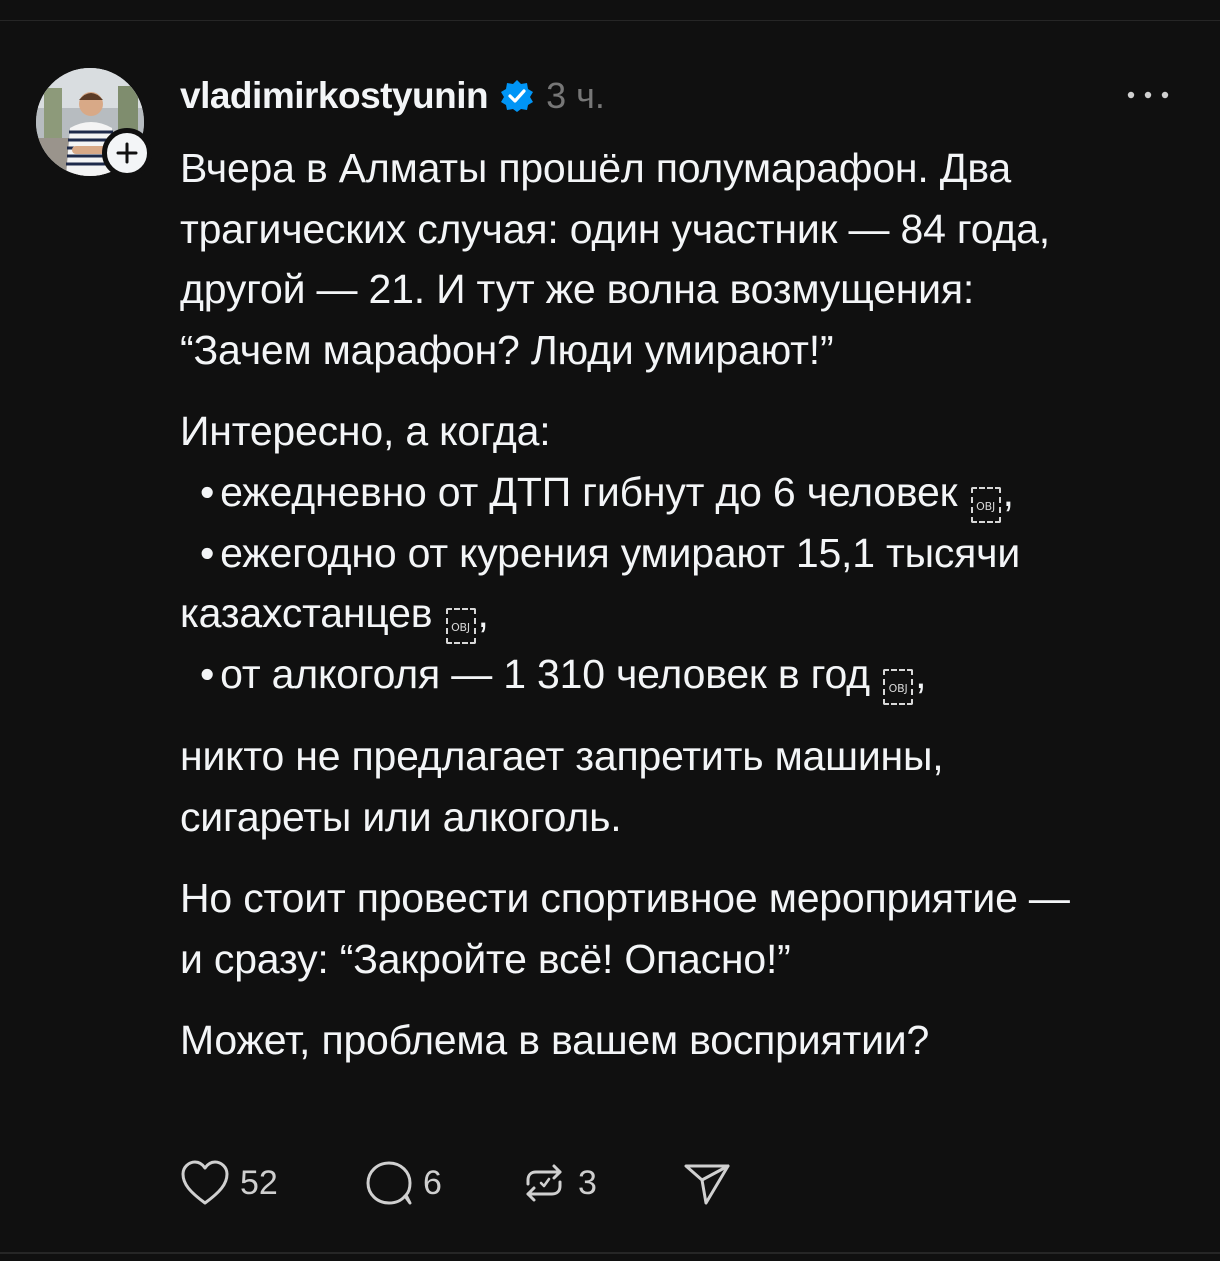 Image resolution: width=1220 pixels, height=1261 pixels. I want to click on follow-button, so click(127, 153).